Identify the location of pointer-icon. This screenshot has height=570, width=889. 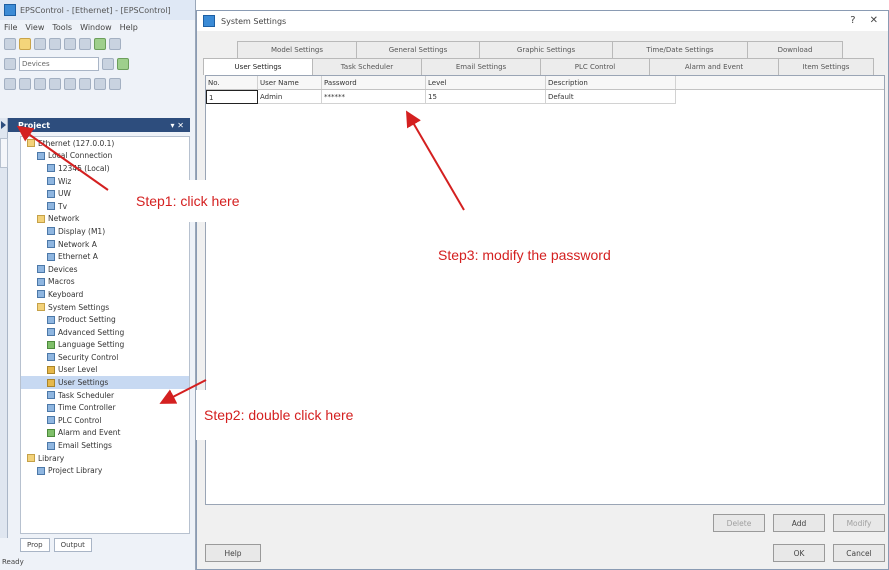
(10, 84).